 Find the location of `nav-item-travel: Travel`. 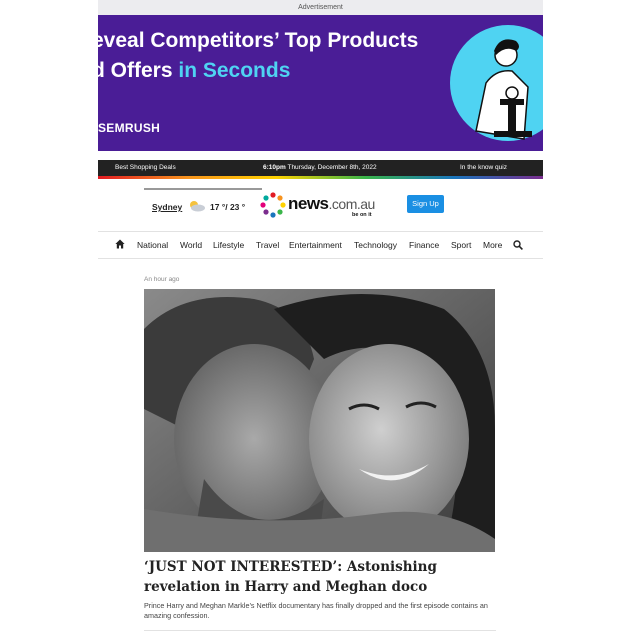

nav-item-travel: Travel is located at coordinates (267, 245).